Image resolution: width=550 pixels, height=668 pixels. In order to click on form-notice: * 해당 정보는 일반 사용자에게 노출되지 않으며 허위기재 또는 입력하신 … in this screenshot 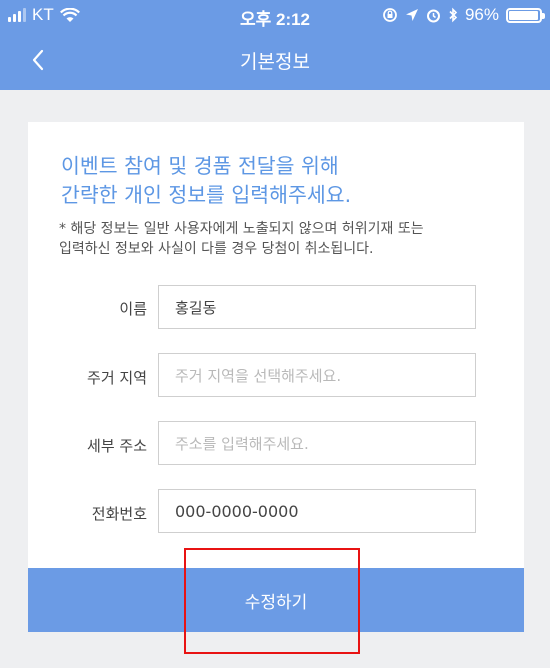, I will do `click(284, 239)`.